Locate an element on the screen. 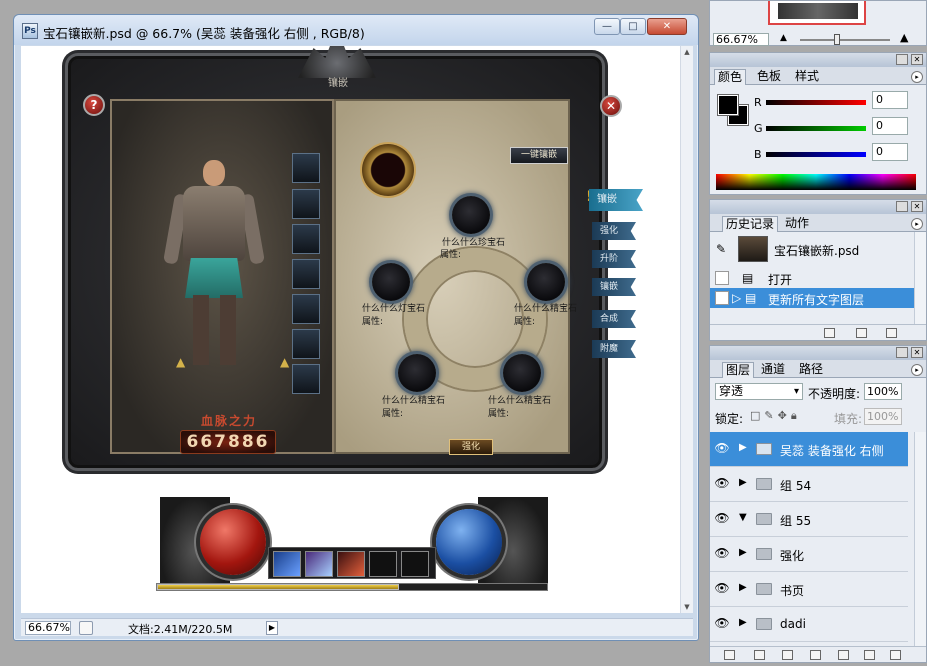 The width and height of the screenshot is (927, 666). status-menu-button: ▶ is located at coordinates (272, 628).